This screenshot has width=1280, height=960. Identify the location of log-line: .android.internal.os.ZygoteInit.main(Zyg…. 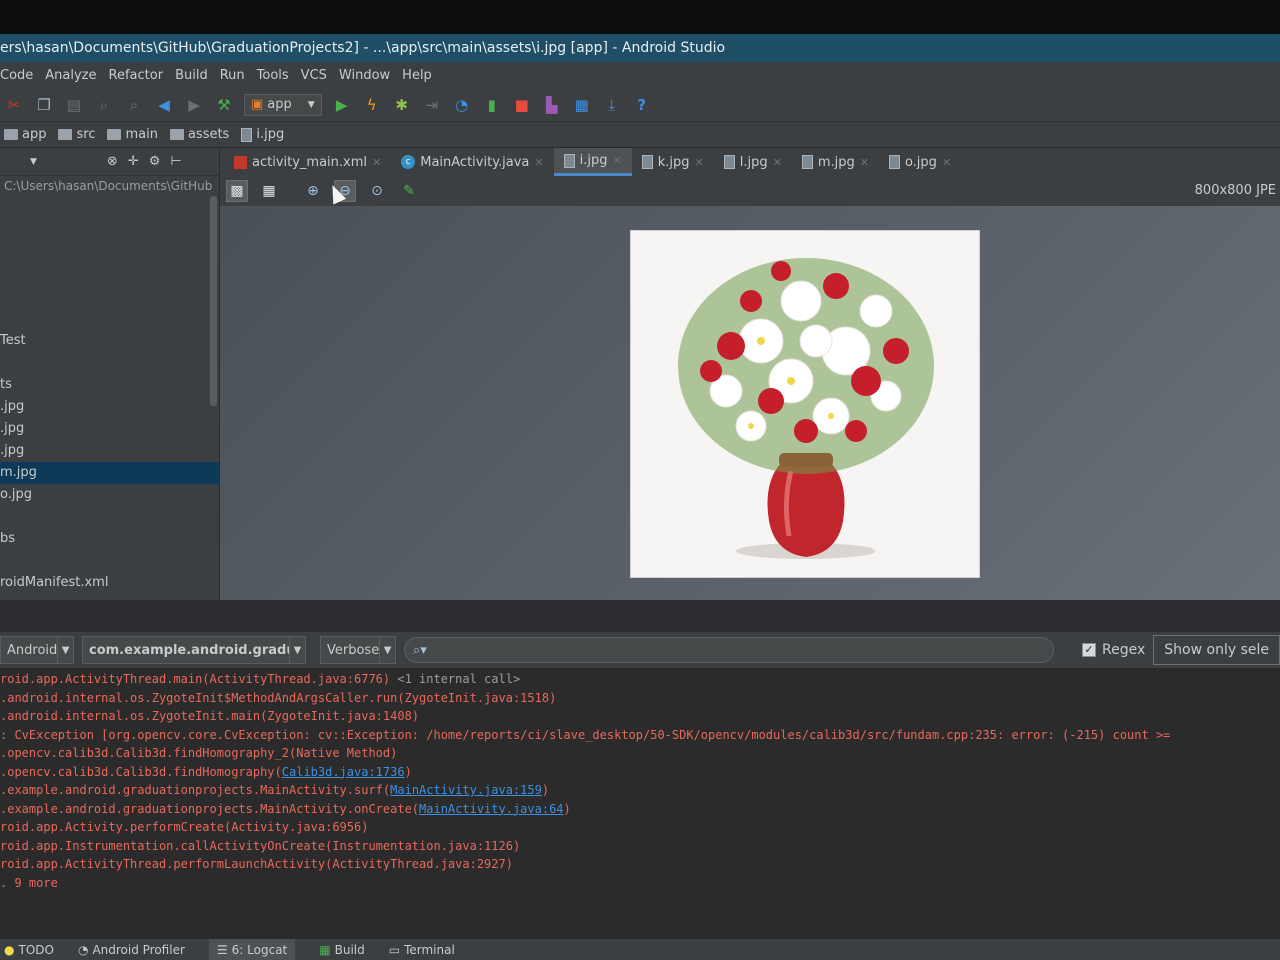
(640, 716).